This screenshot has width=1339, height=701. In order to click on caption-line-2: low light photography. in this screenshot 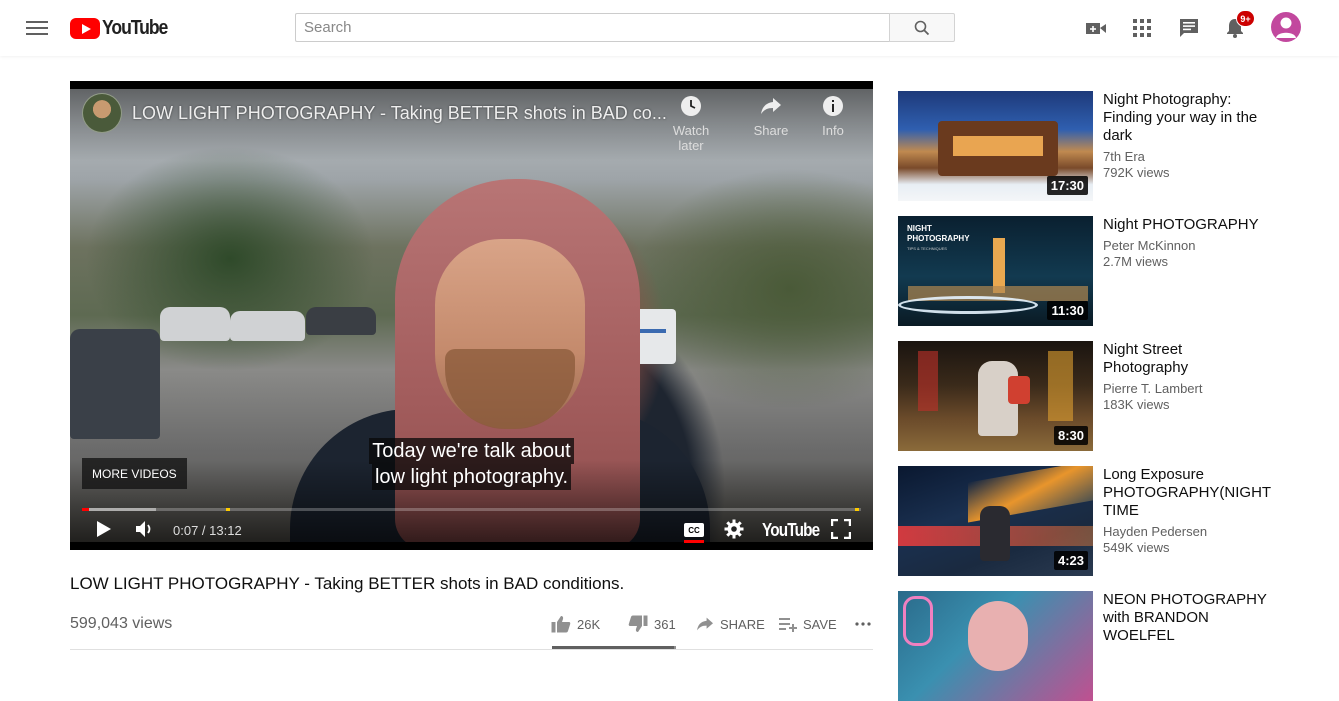, I will do `click(471, 477)`.